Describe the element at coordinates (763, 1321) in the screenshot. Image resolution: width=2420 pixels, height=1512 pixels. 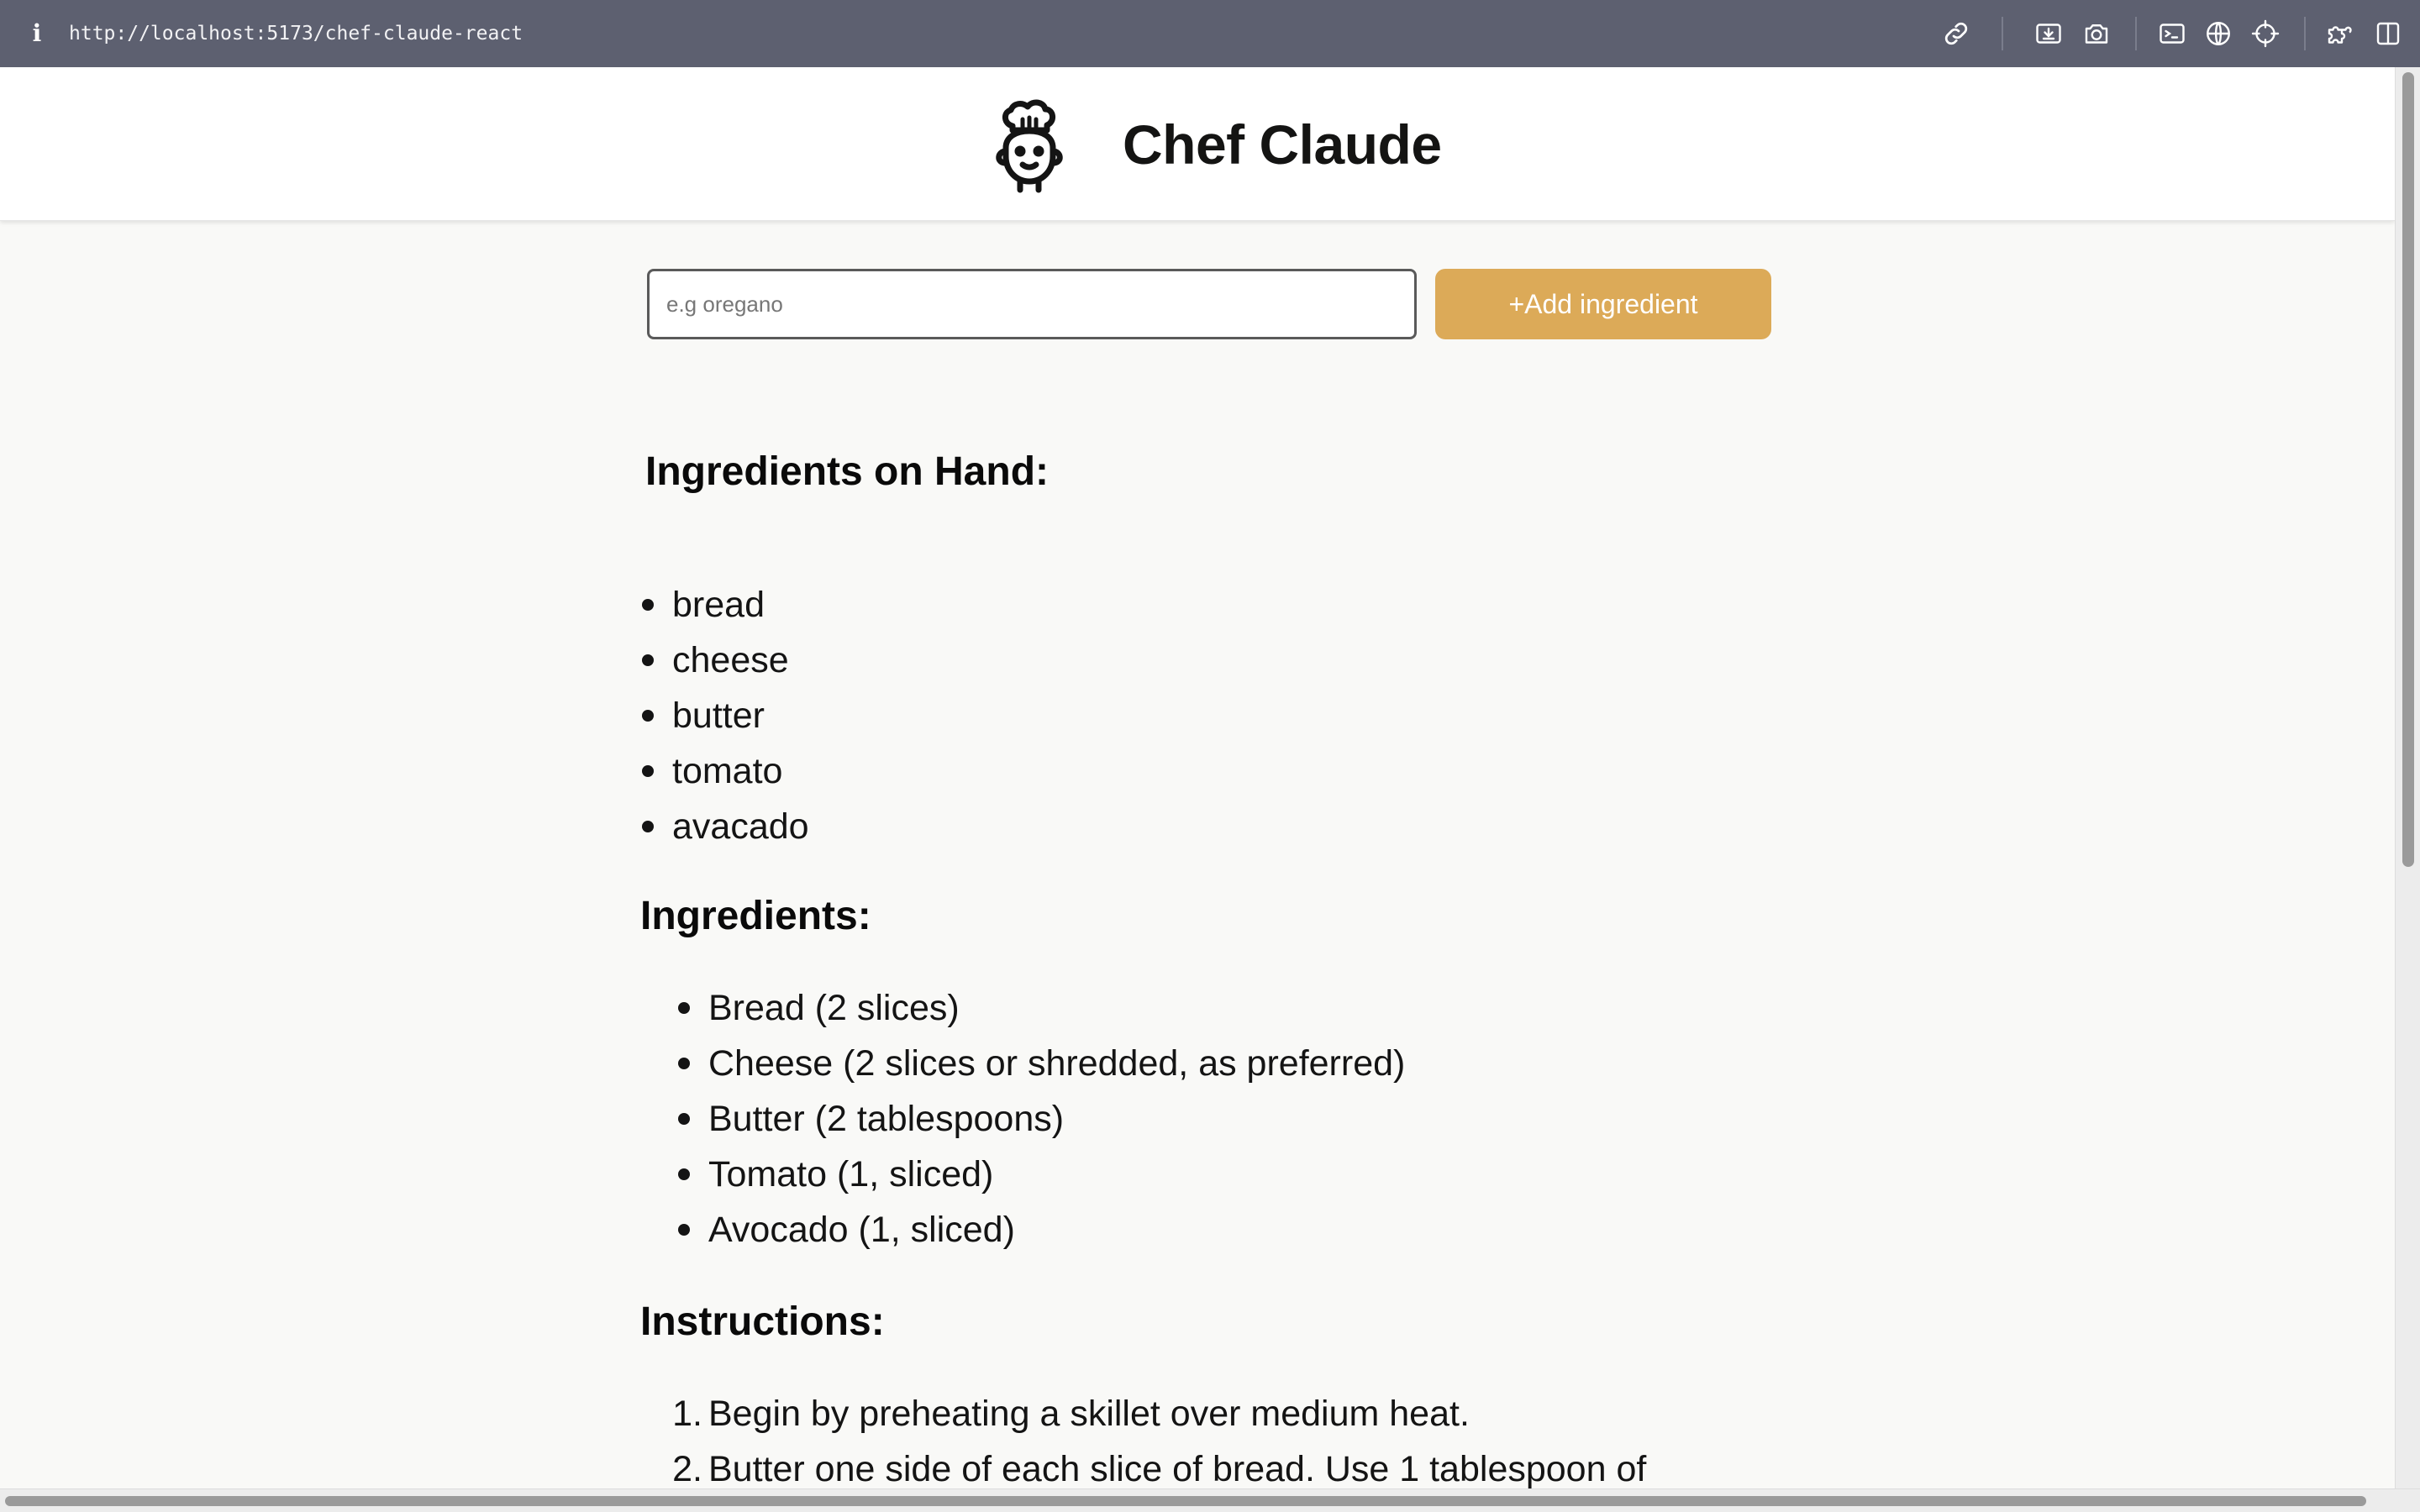
I see `instructions-heading: Instructions:` at that location.